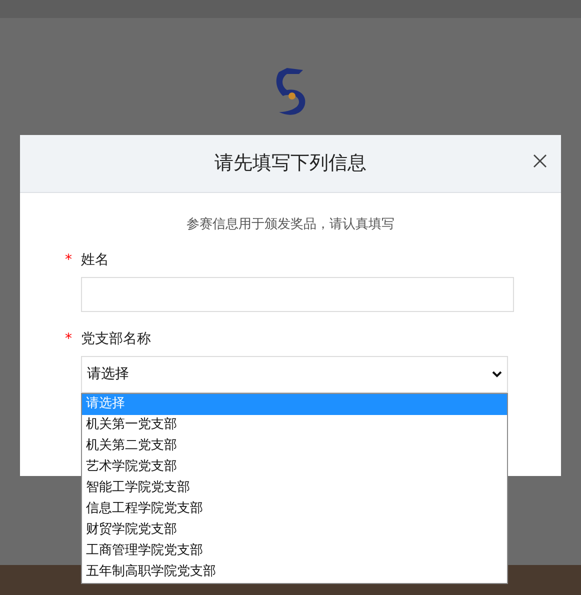 This screenshot has width=581, height=595. I want to click on close-icon, so click(540, 161).